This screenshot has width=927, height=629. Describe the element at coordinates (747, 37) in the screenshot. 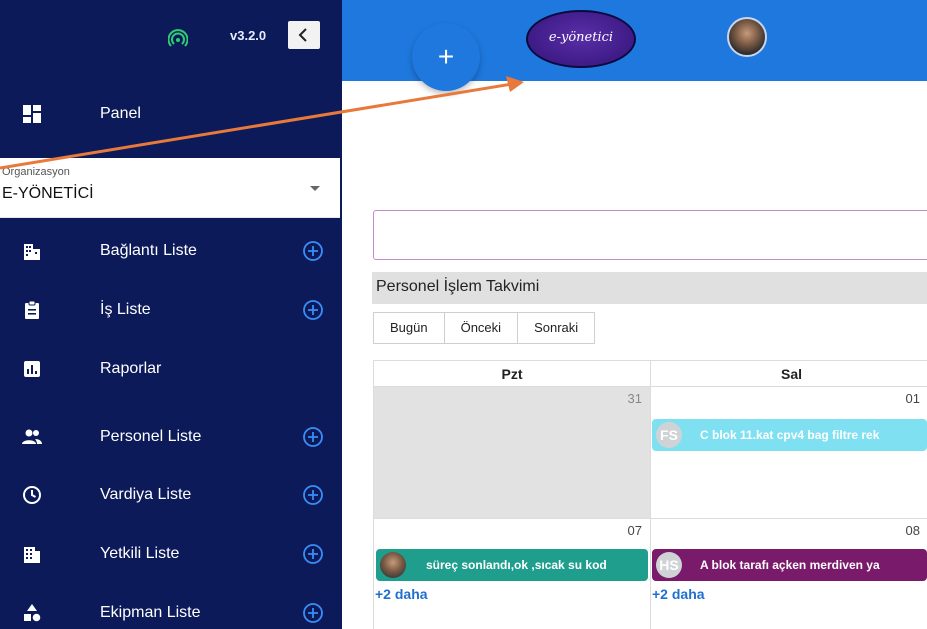

I see `user-avatar` at that location.